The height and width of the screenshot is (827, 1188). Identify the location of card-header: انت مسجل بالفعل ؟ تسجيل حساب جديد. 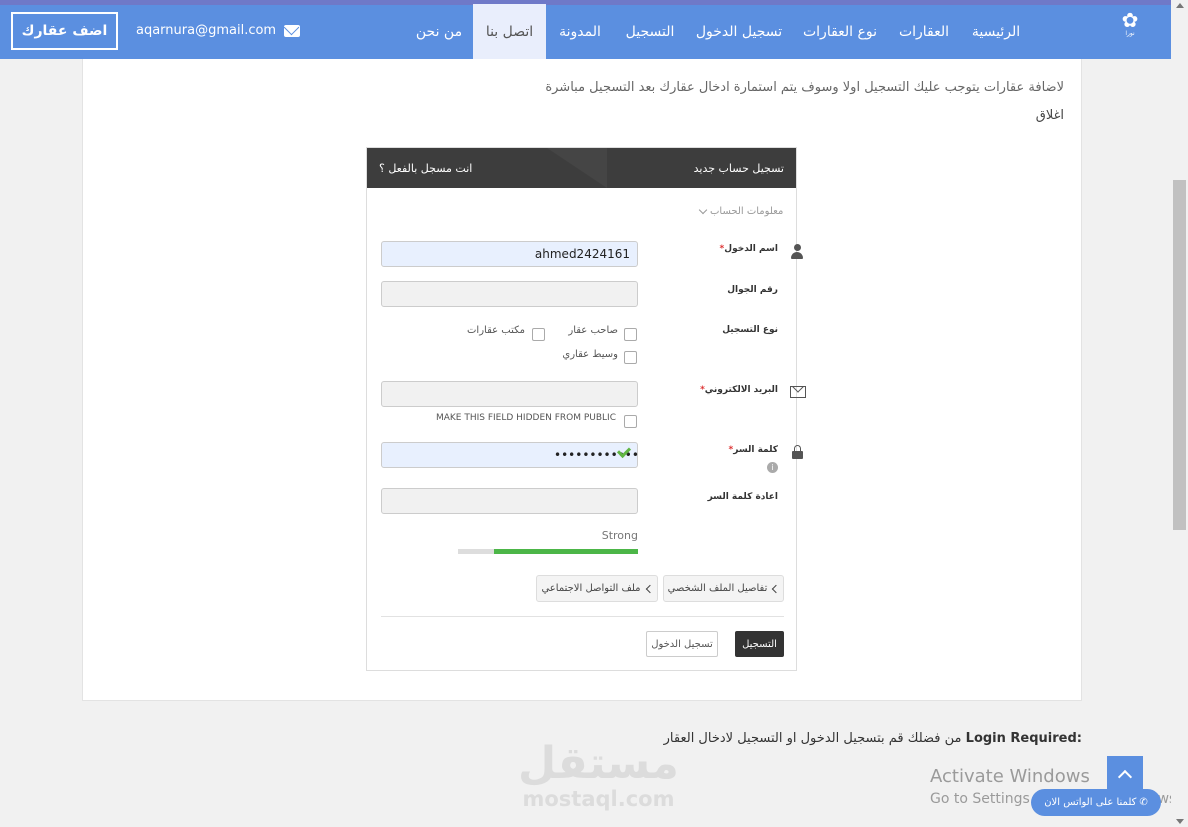
(581, 168).